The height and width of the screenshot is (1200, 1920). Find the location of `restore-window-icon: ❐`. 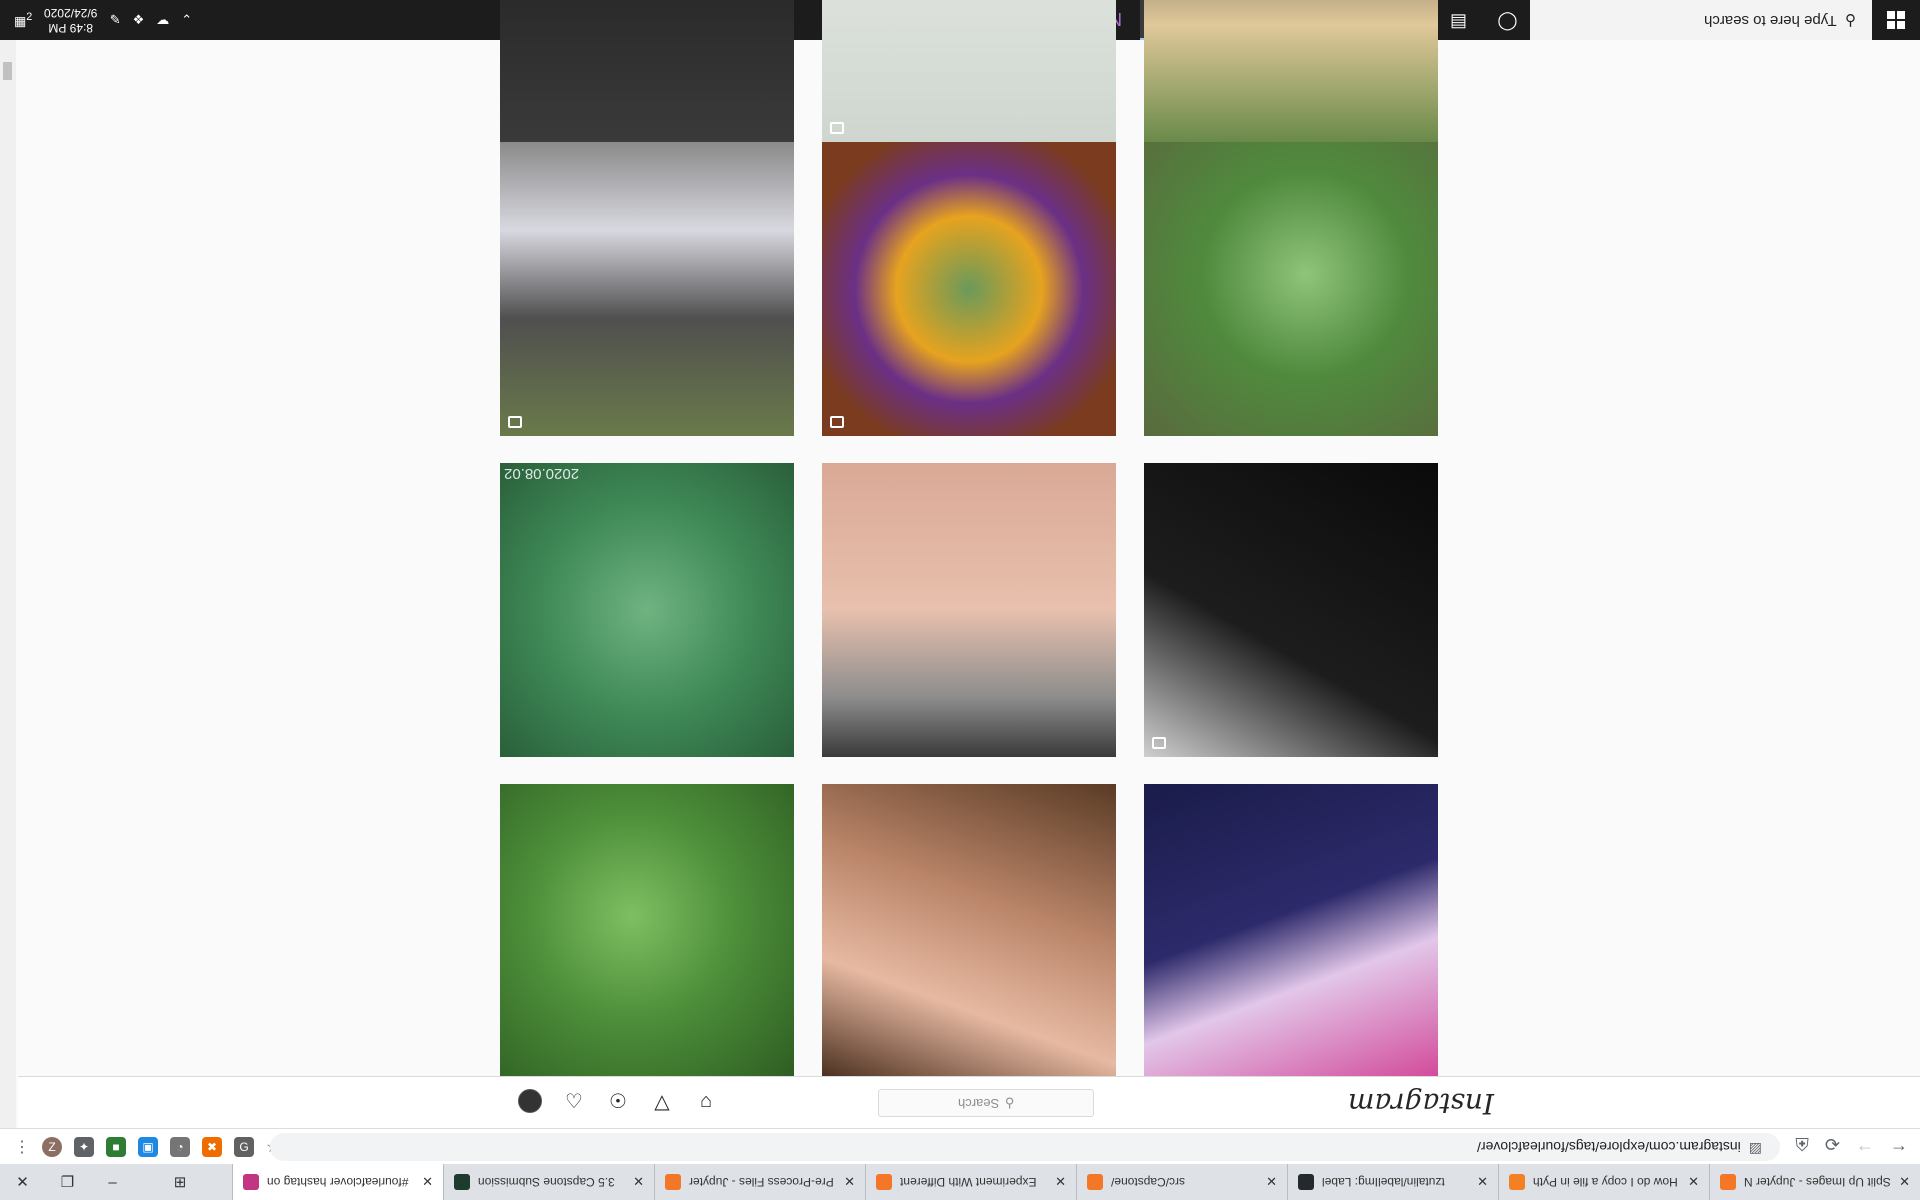

restore-window-icon: ❐ is located at coordinates (67, 1182).